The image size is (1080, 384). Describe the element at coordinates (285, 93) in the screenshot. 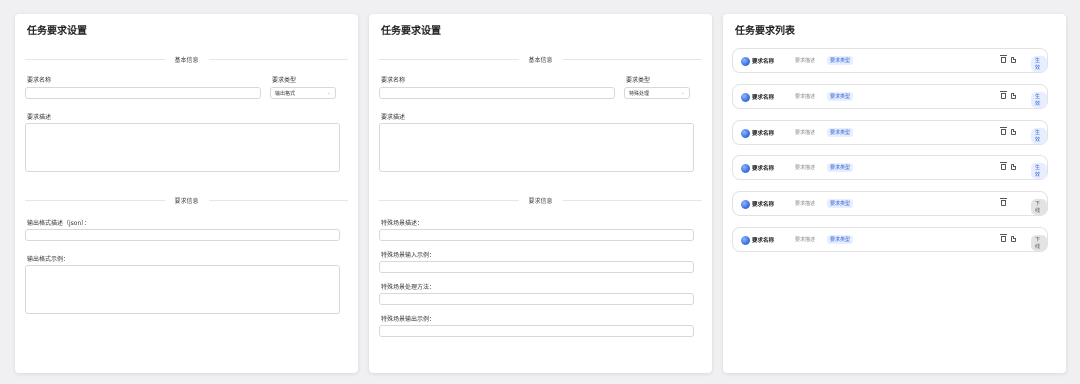

I see `type-select-value: 输出格式` at that location.